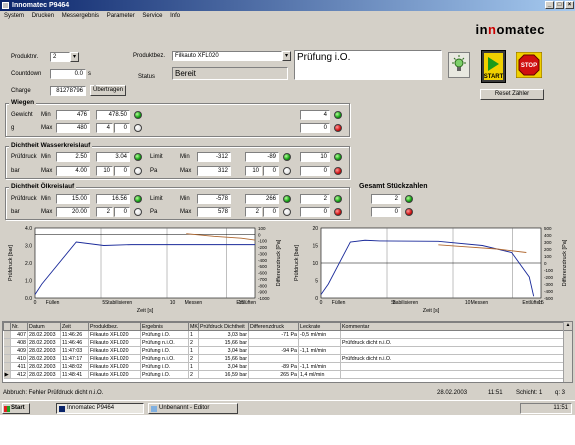  I want to click on gesamt-title: Gesamt Stückzahlen, so click(393, 186).